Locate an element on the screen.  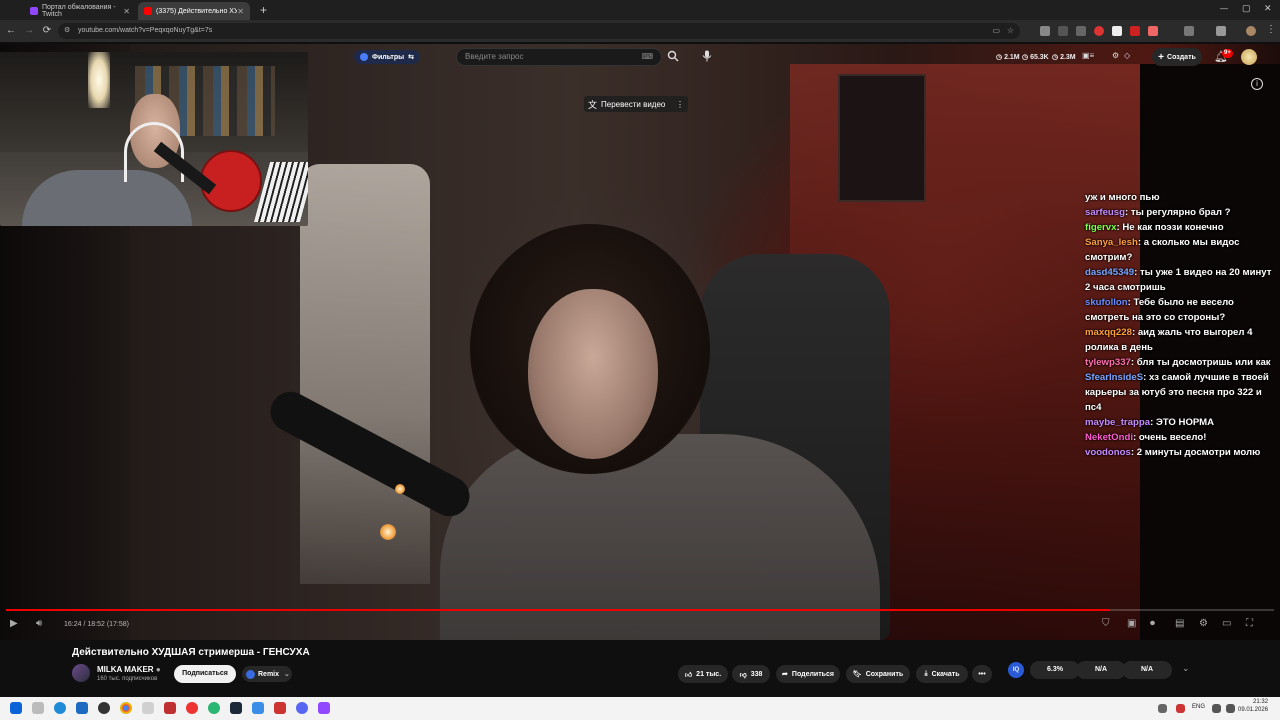
shield-icon: ⛉ is located at coordinates (1106, 623).